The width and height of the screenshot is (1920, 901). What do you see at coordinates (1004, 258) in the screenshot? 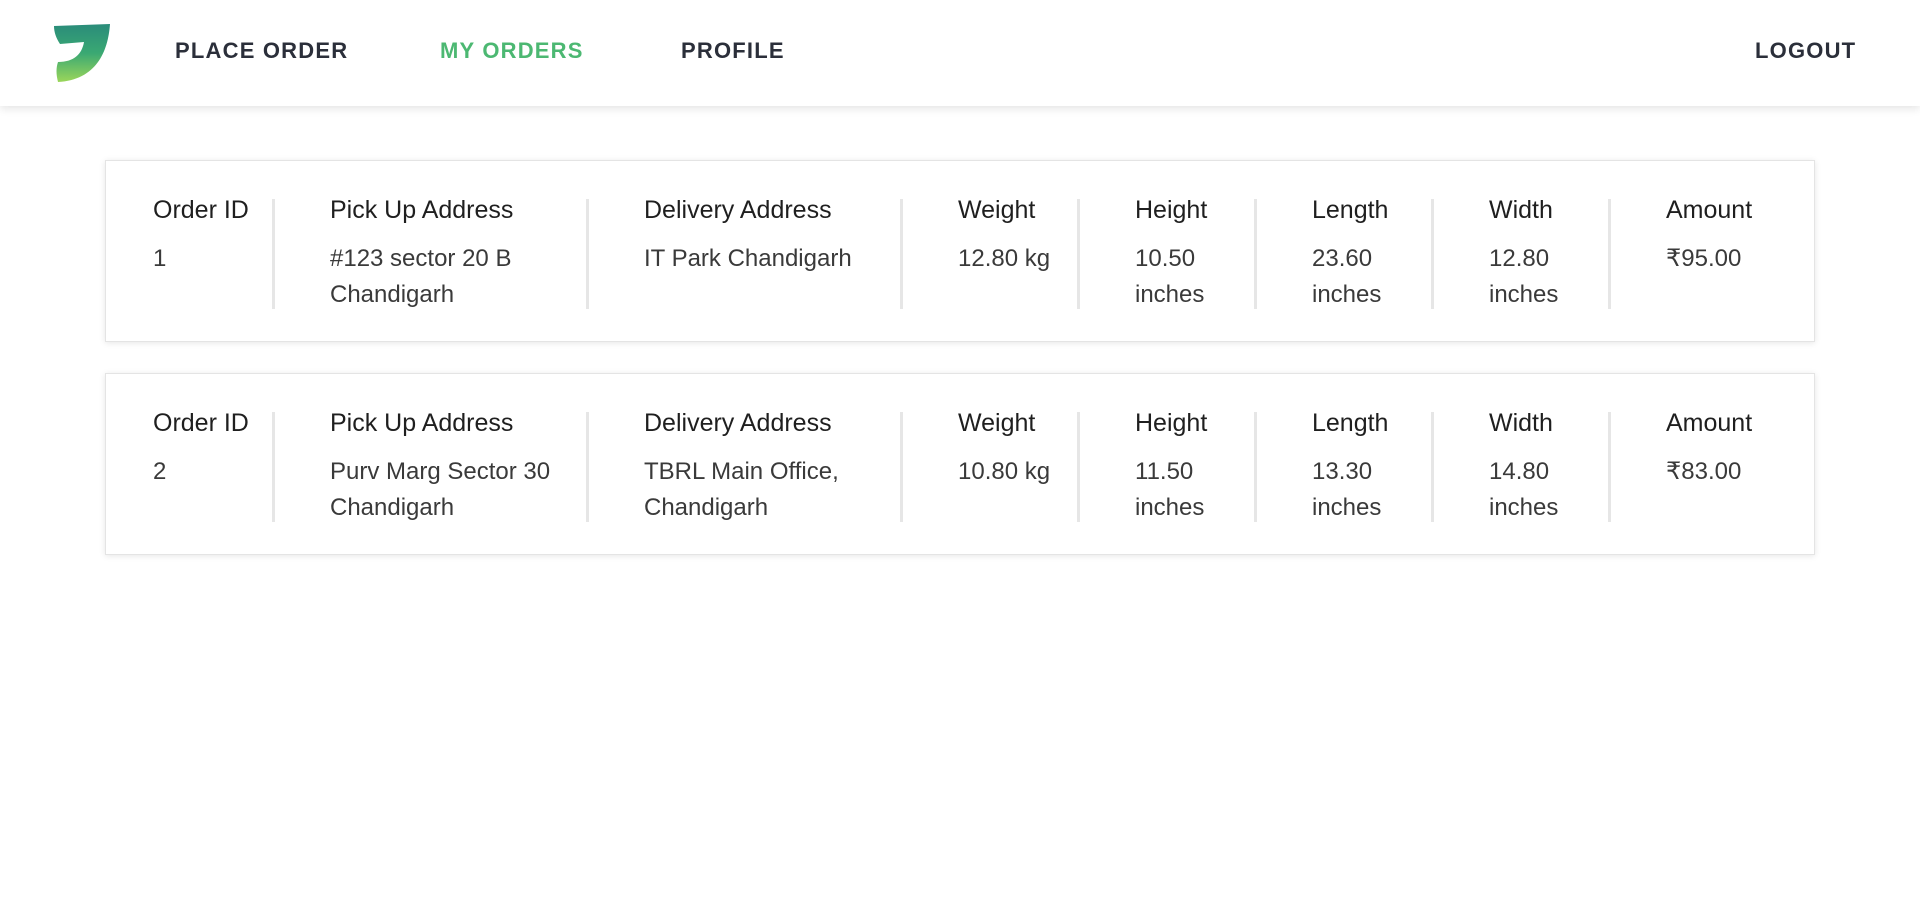
I see `weight-value: 12.80 kg` at bounding box center [1004, 258].